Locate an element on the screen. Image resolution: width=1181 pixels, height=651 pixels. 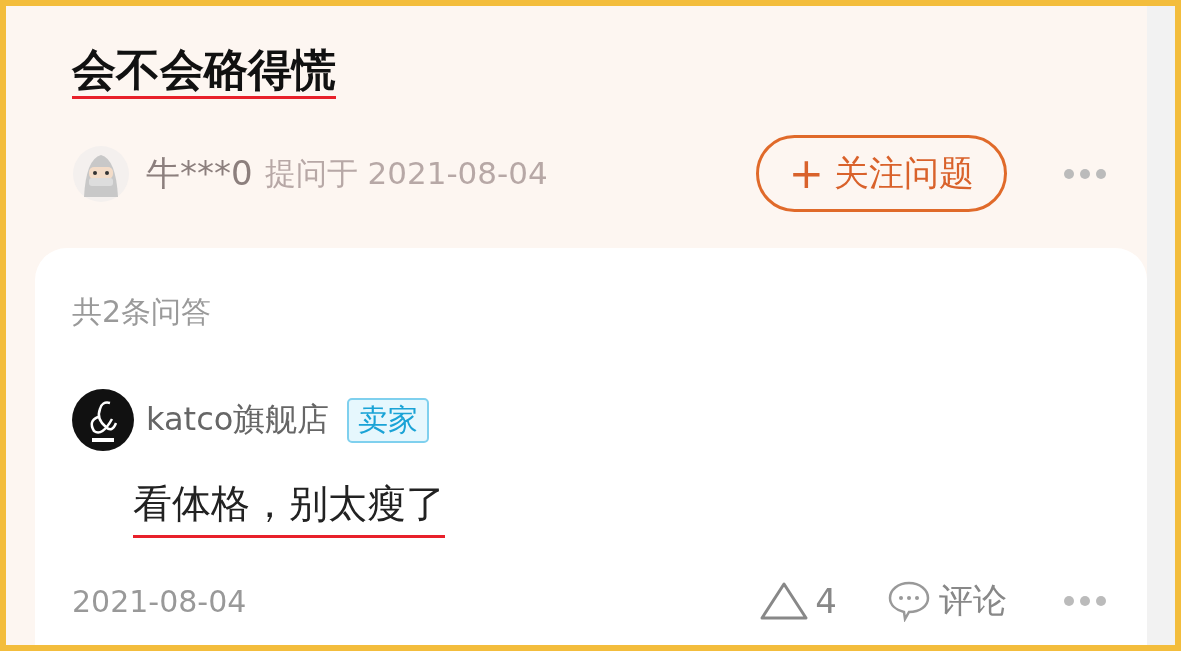
triangle-icon is located at coordinates (784, 601).